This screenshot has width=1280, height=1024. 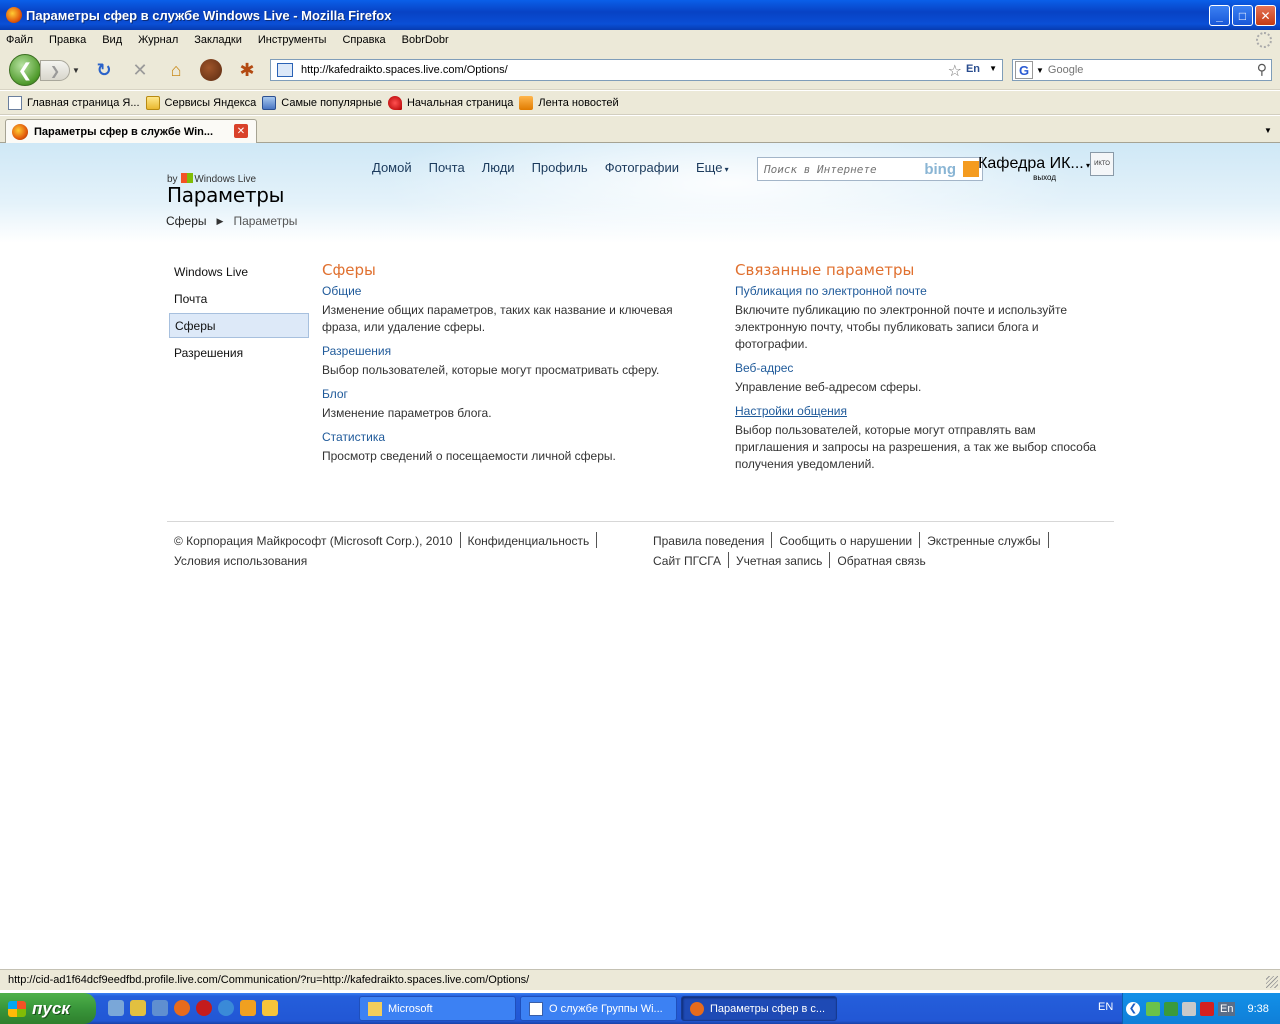 What do you see at coordinates (1207, 1008) in the screenshot?
I see `kaspersky-icon` at bounding box center [1207, 1008].